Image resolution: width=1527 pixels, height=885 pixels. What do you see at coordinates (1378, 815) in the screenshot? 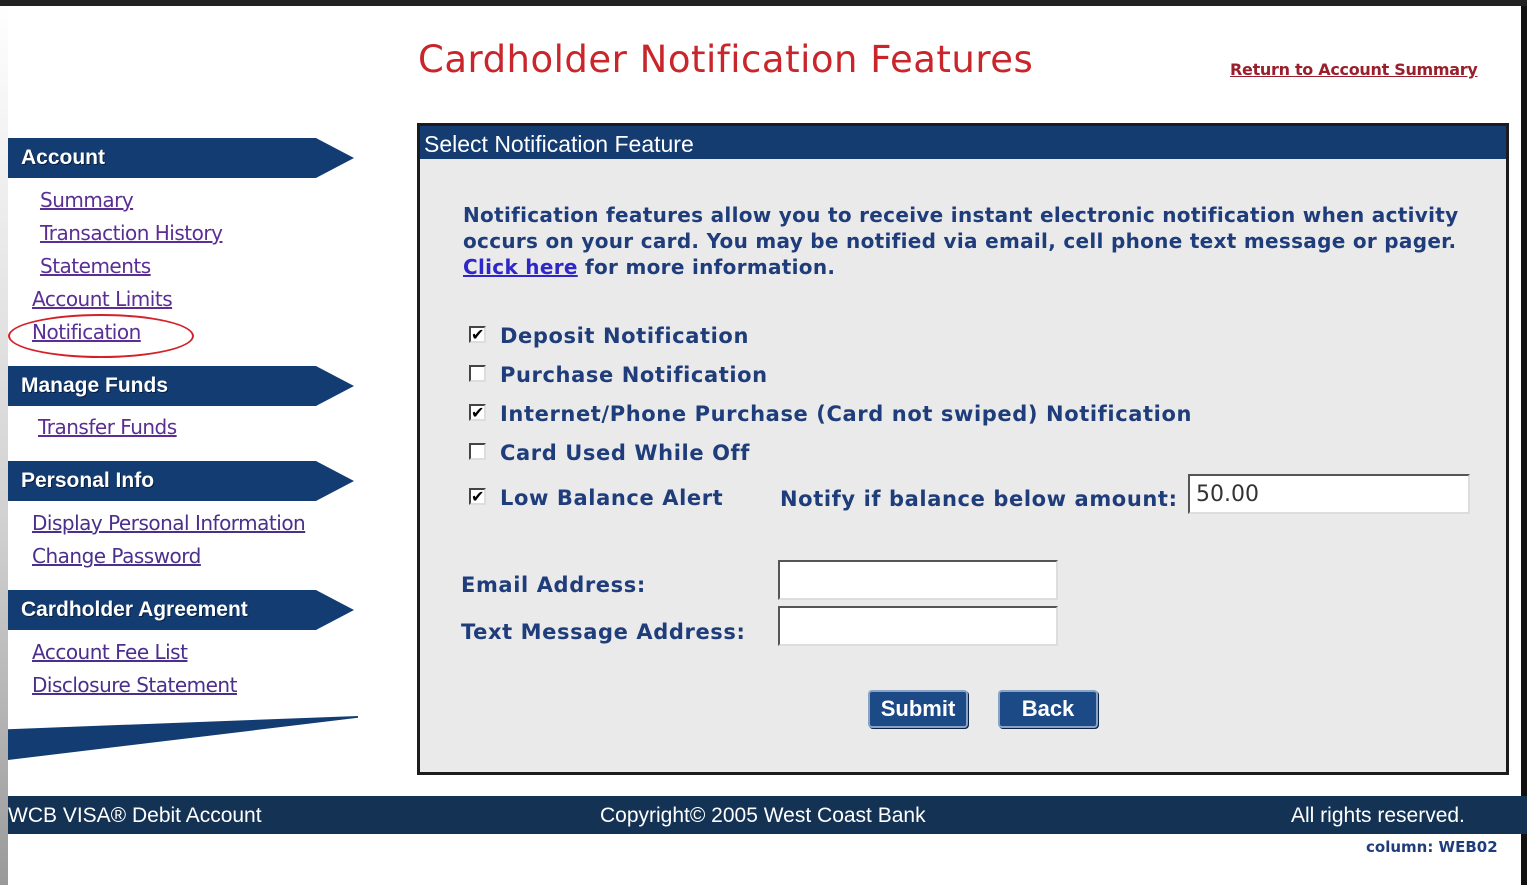
I see `footer-rights: All rights reserved.` at bounding box center [1378, 815].